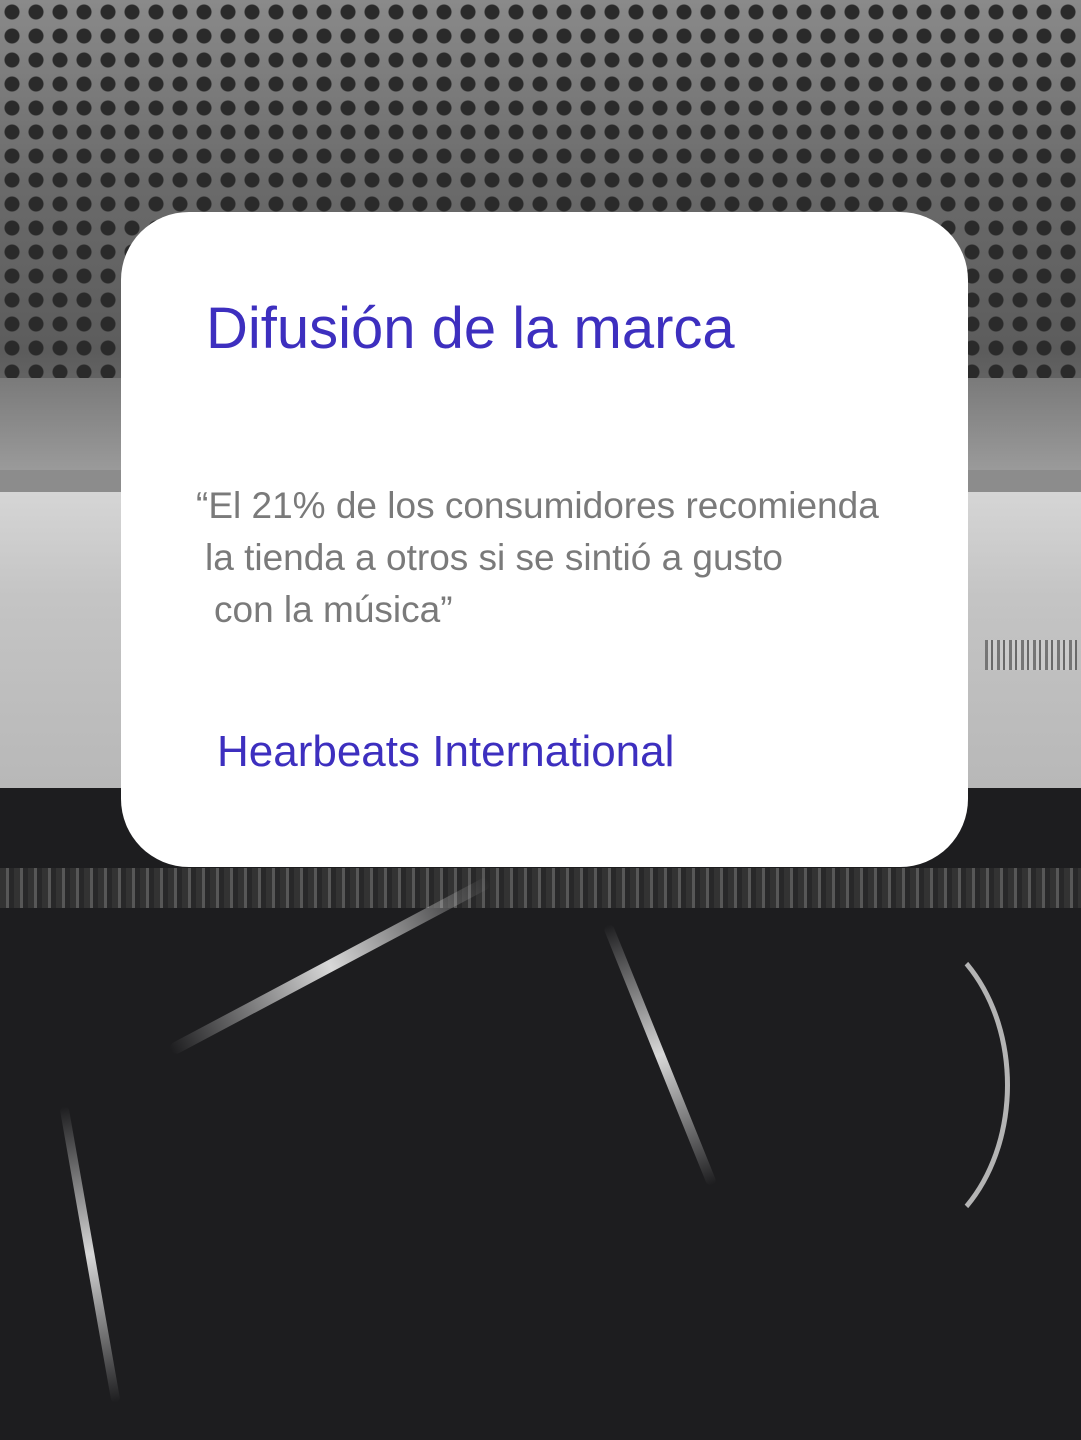  Describe the element at coordinates (333, 609) in the screenshot. I see `quote-line: con la música”` at that location.